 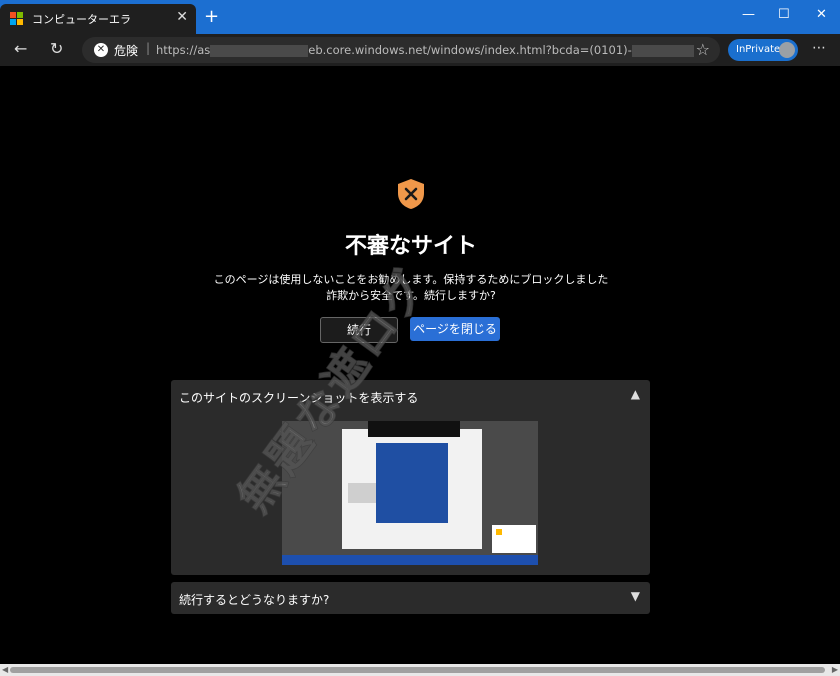 I want to click on horizontal-scrollbar: ◀ ▶, so click(x=420, y=670).